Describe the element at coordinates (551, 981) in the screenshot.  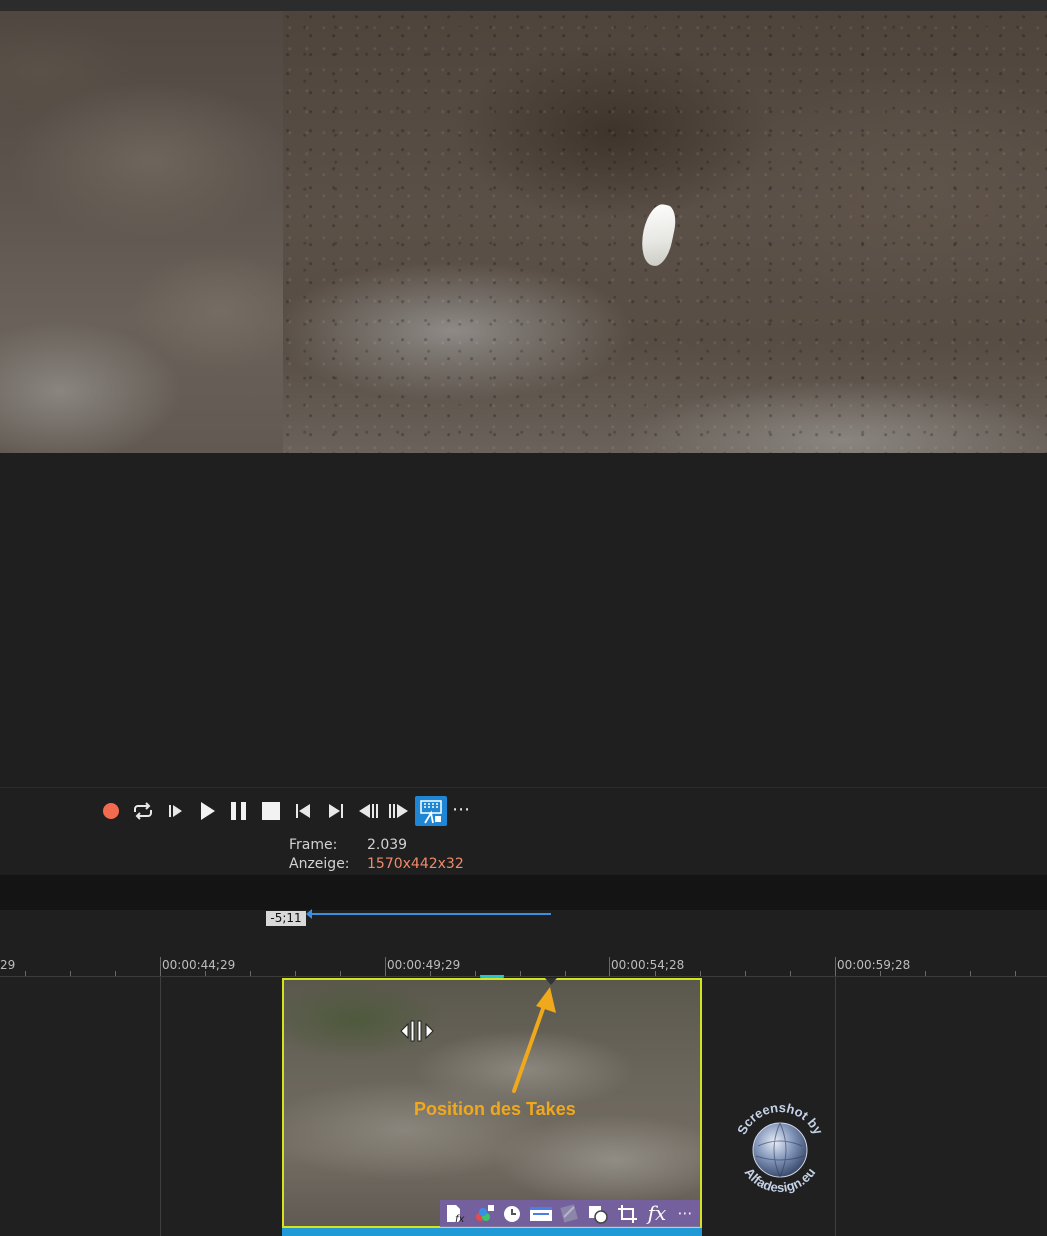
I see `take-position-marker` at that location.